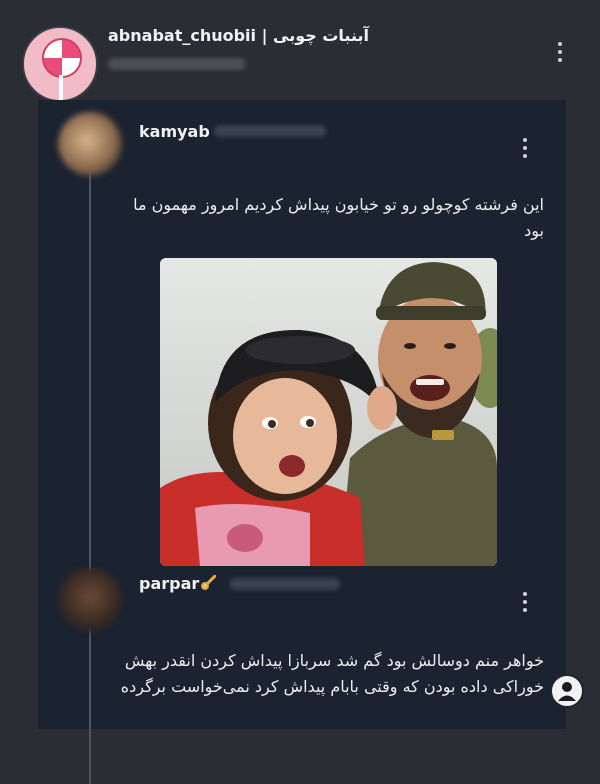  I want to click on post-avatar-parpar, so click(90, 600).